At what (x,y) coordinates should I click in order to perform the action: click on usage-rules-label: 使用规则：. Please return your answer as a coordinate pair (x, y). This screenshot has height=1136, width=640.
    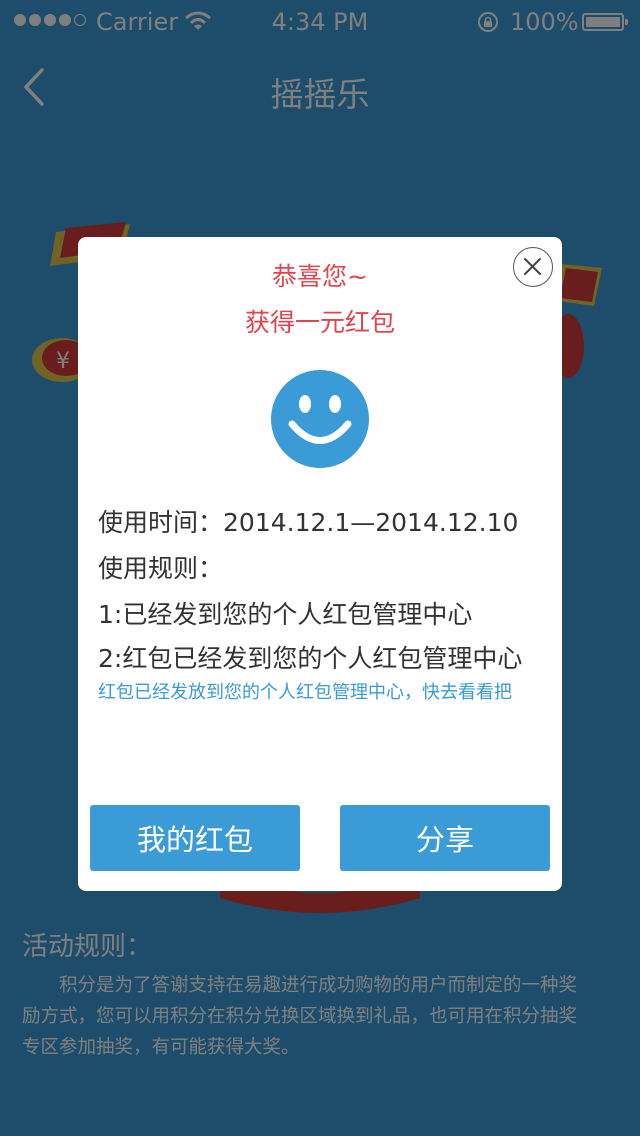
    Looking at the image, I should click on (161, 568).